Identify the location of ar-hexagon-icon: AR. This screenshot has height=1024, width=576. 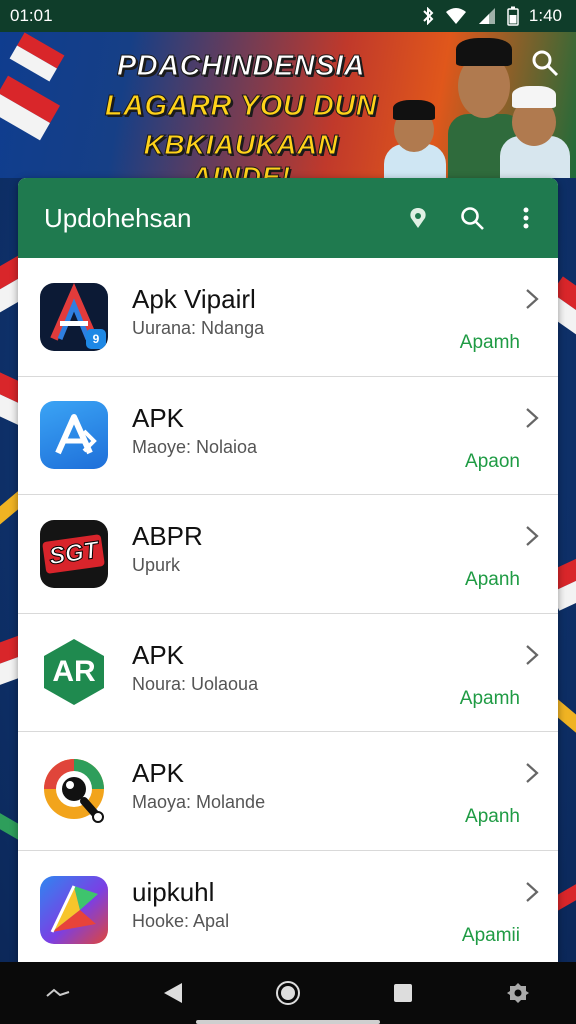
(74, 672).